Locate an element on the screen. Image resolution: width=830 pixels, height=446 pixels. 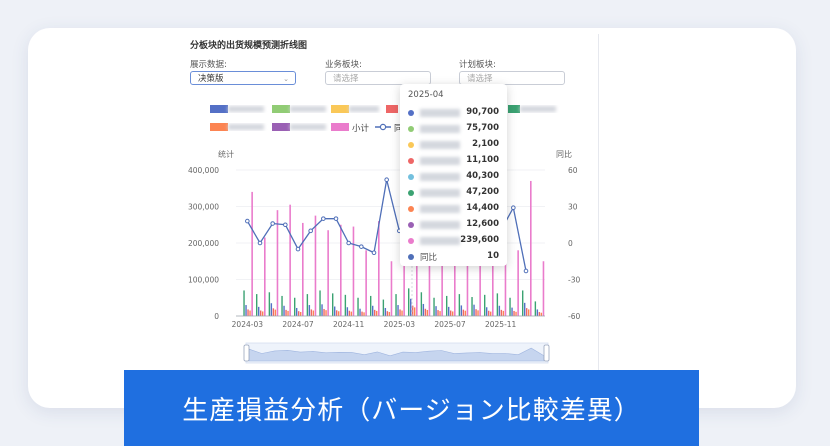
x-tick-label: 2025-11 is located at coordinates (501, 324).